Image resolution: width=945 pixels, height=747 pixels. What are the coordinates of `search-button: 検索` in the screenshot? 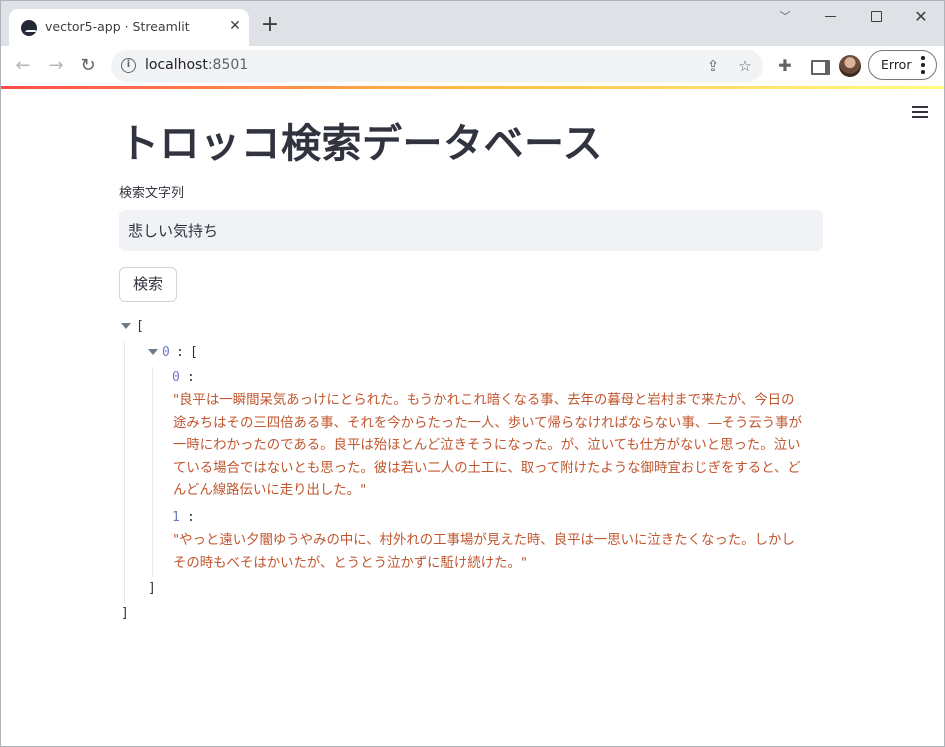 It's located at (148, 284).